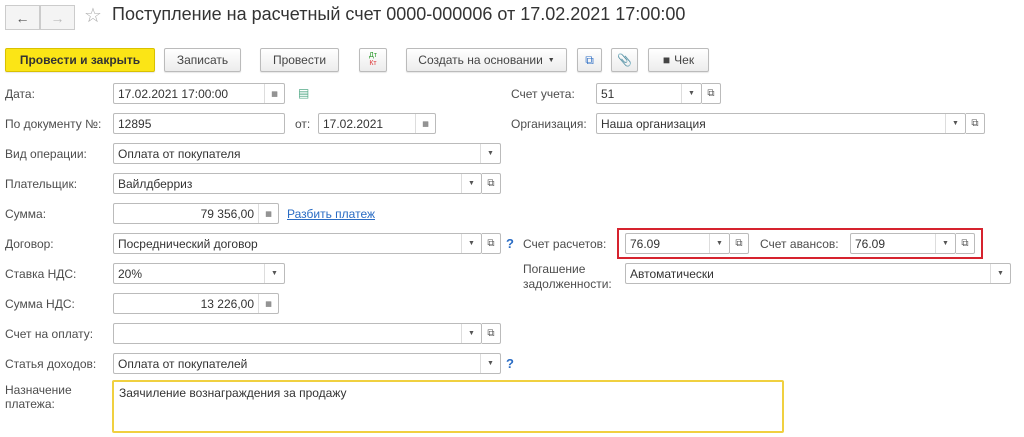  What do you see at coordinates (135, 123) in the screenshot?
I see `doc-number-value: 12895` at bounding box center [135, 123].